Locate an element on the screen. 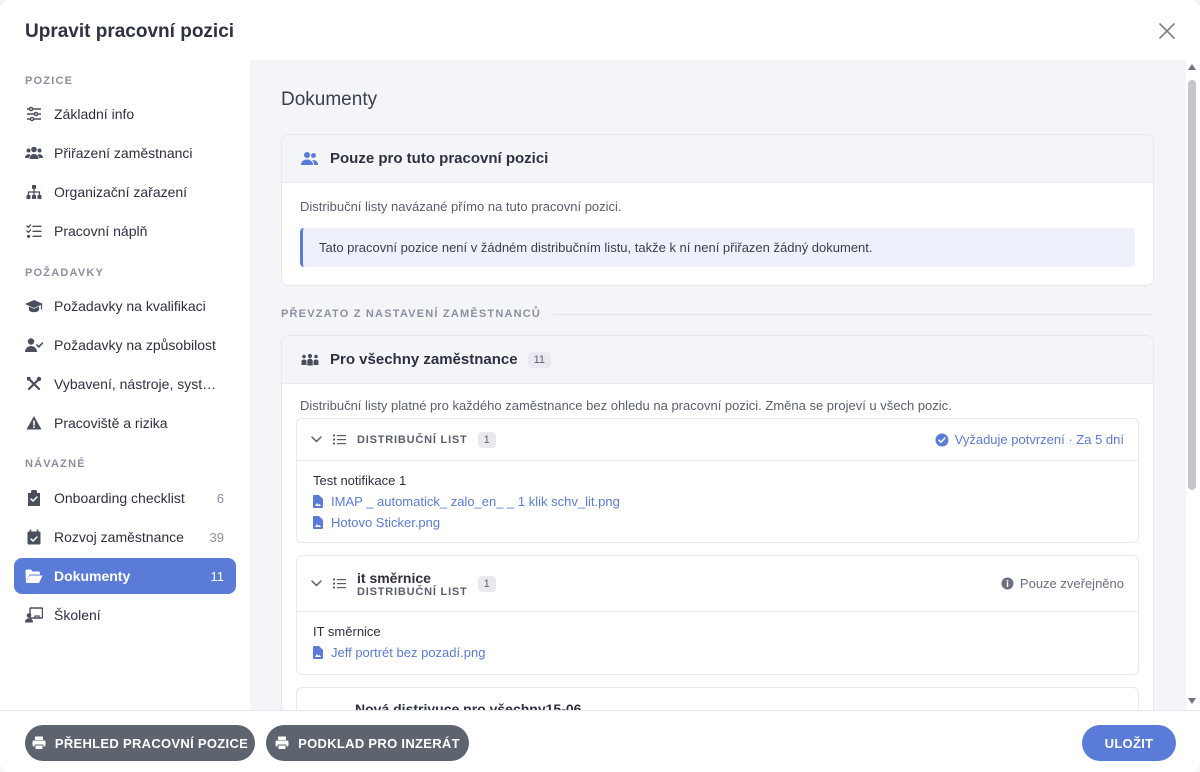 This screenshot has height=772, width=1200. sidebar-item-label: Požadavky na způsobilost is located at coordinates (135, 345).